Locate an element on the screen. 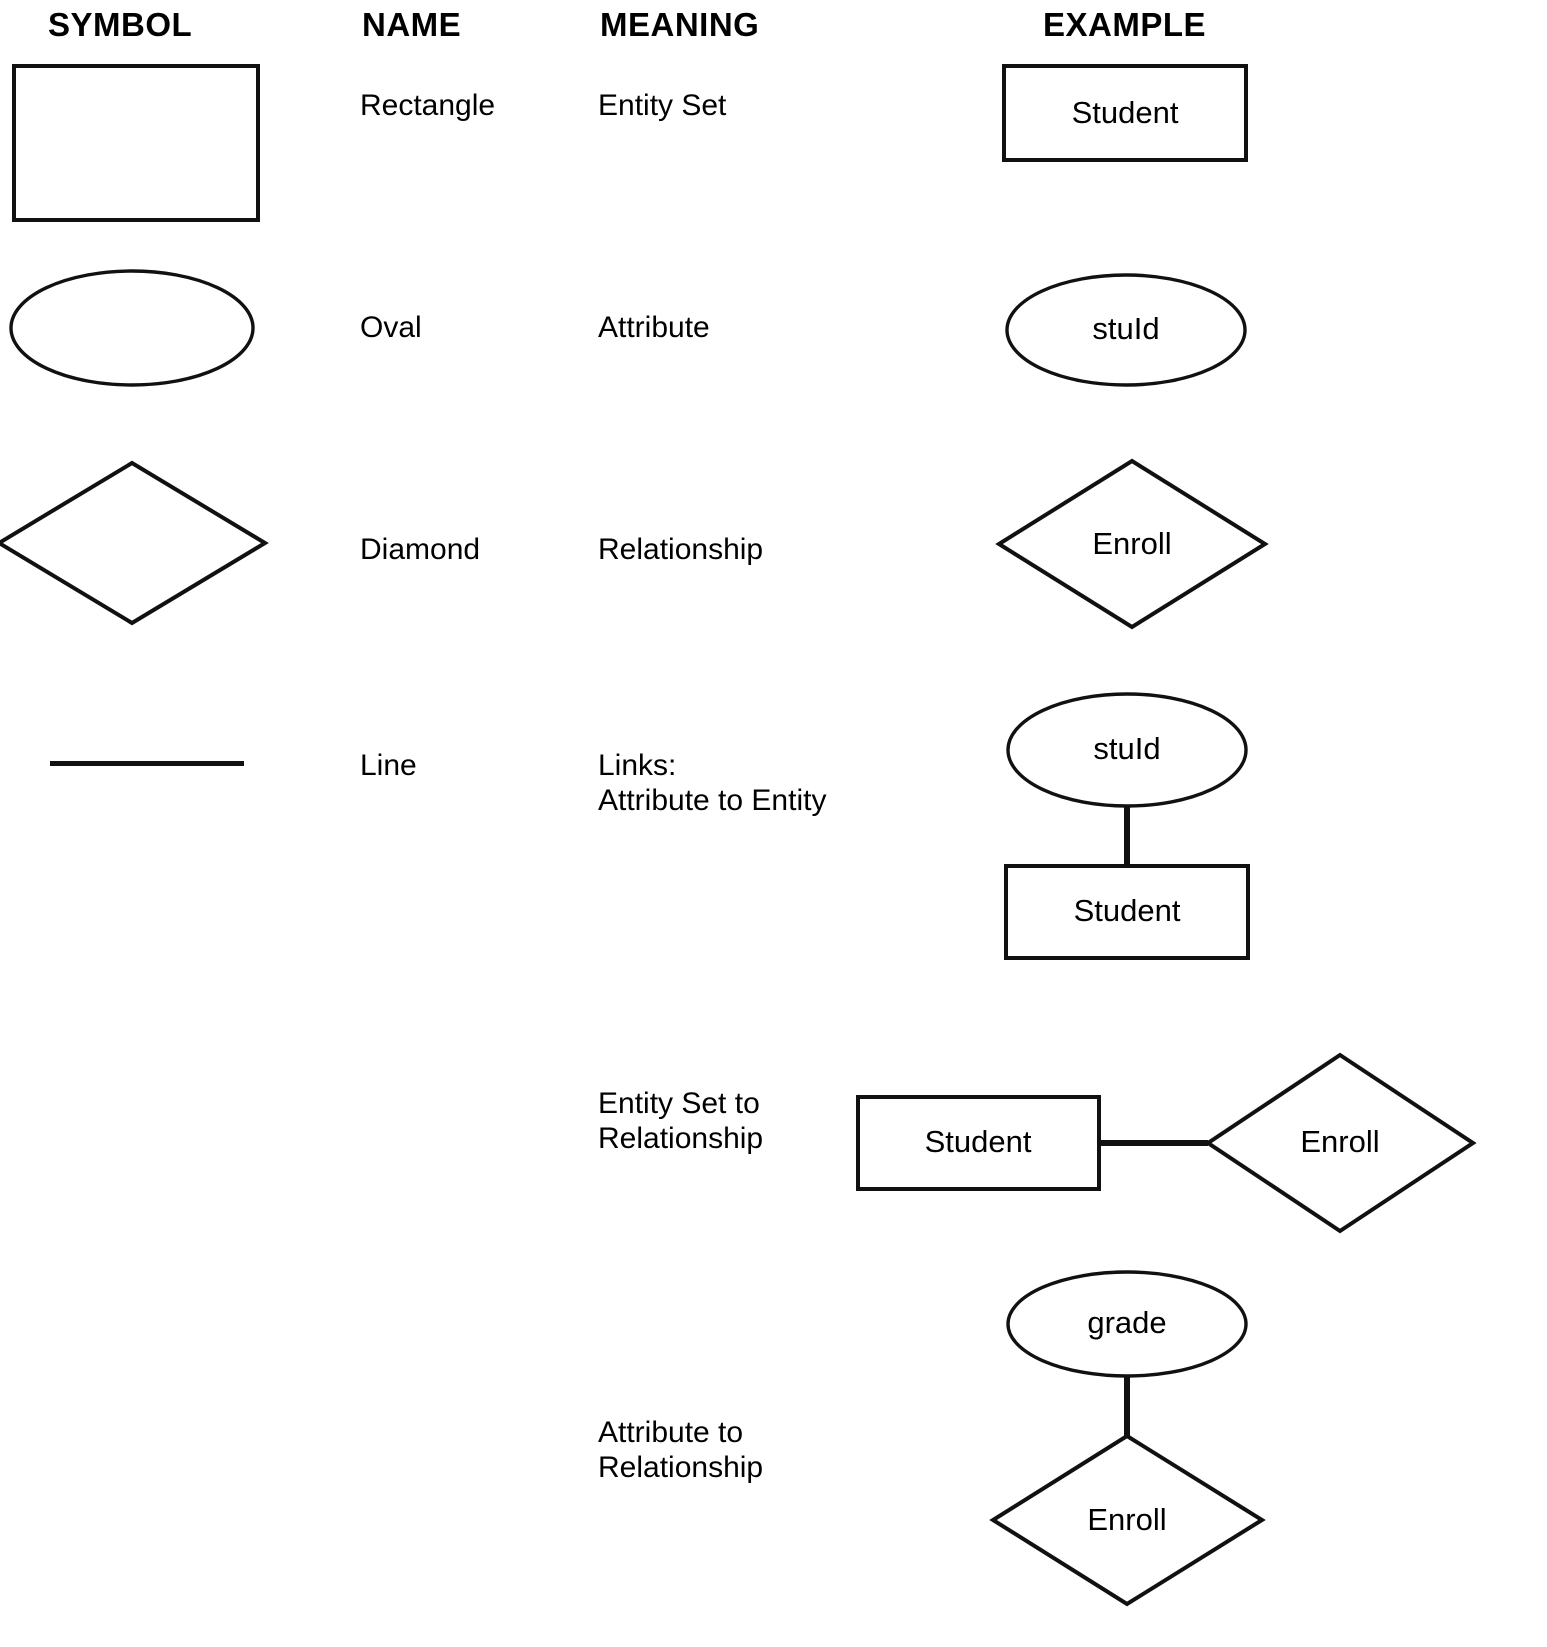  entity-to-relationship-diagram: Student Enroll is located at coordinates (1166, 1143).